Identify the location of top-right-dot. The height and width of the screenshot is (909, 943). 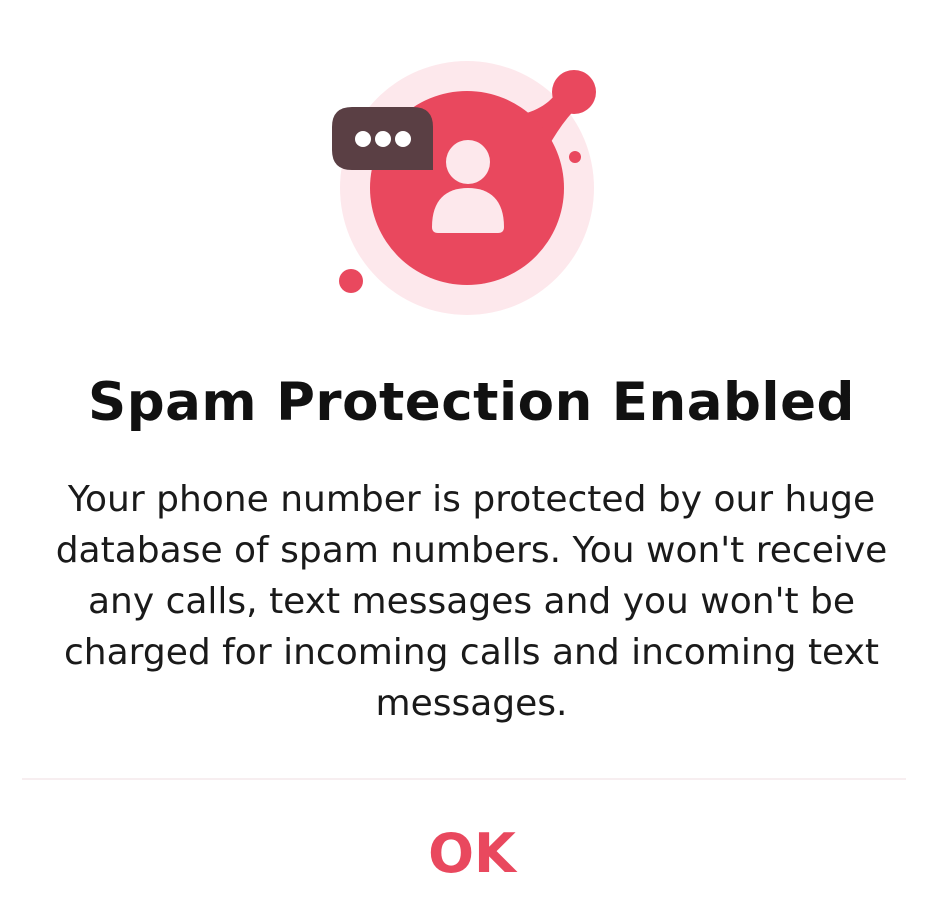
(574, 92).